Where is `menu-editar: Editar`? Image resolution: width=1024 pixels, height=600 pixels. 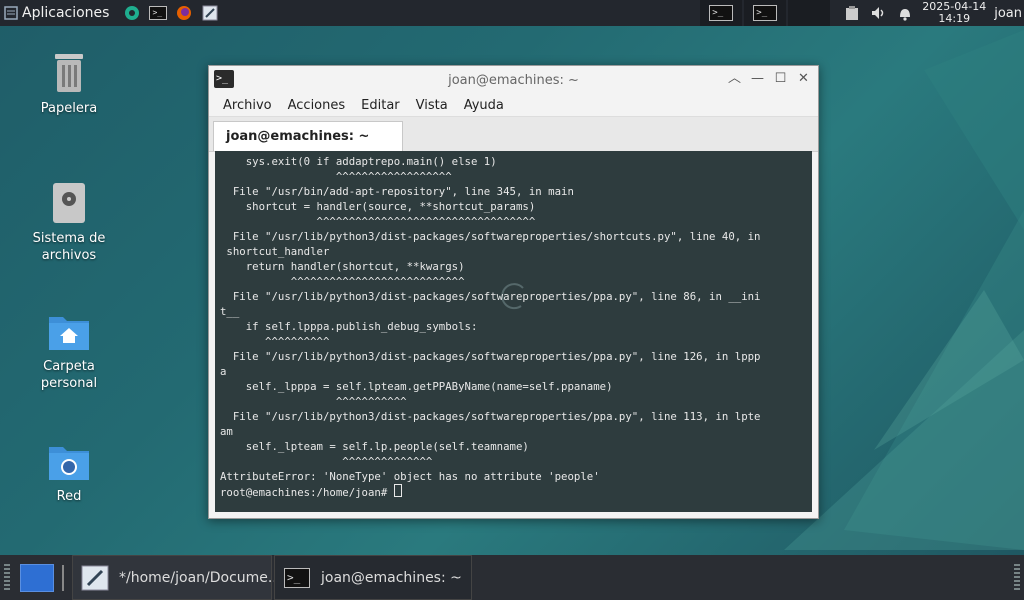
menu-editar: Editar is located at coordinates (380, 105).